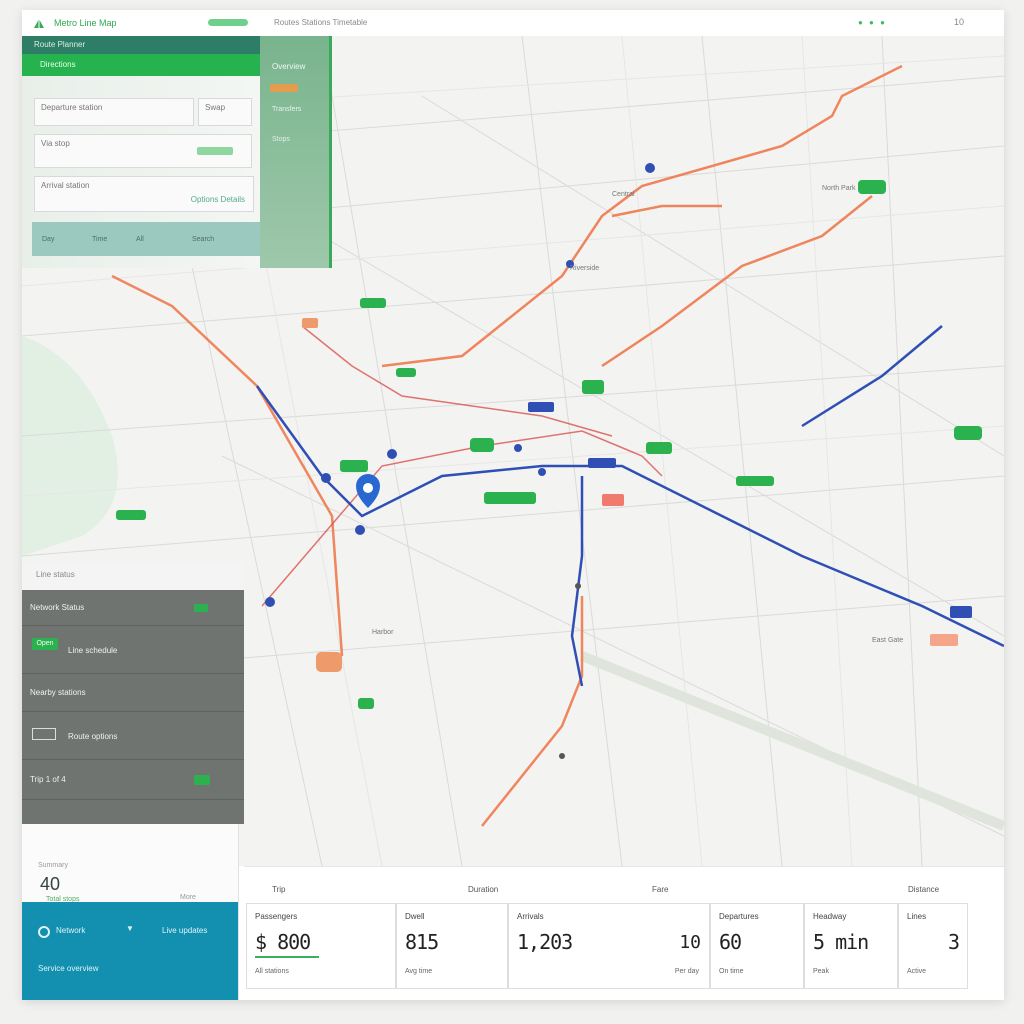 The width and height of the screenshot is (1024, 1024). Describe the element at coordinates (143, 151) in the screenshot. I see `via-input: Via stop` at that location.